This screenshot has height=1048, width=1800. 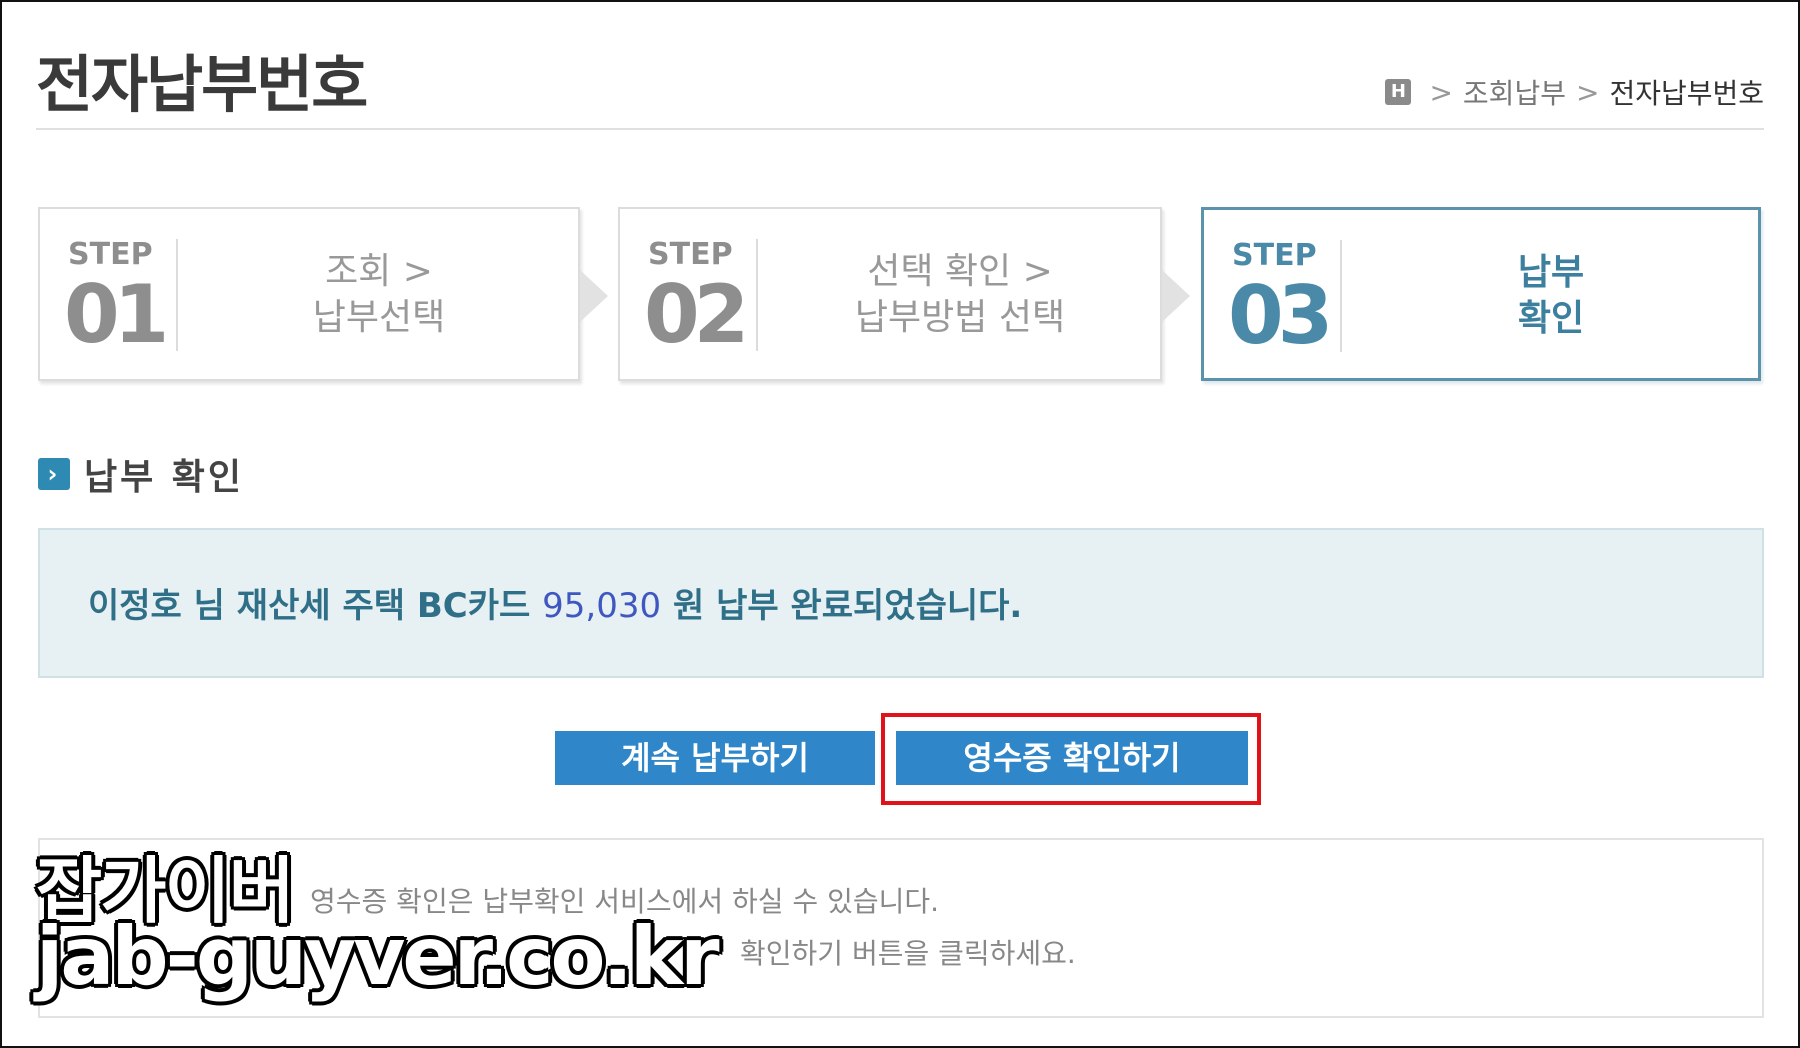 I want to click on step-1: STEP 01 조회 > 납부선택, so click(x=309, y=294).